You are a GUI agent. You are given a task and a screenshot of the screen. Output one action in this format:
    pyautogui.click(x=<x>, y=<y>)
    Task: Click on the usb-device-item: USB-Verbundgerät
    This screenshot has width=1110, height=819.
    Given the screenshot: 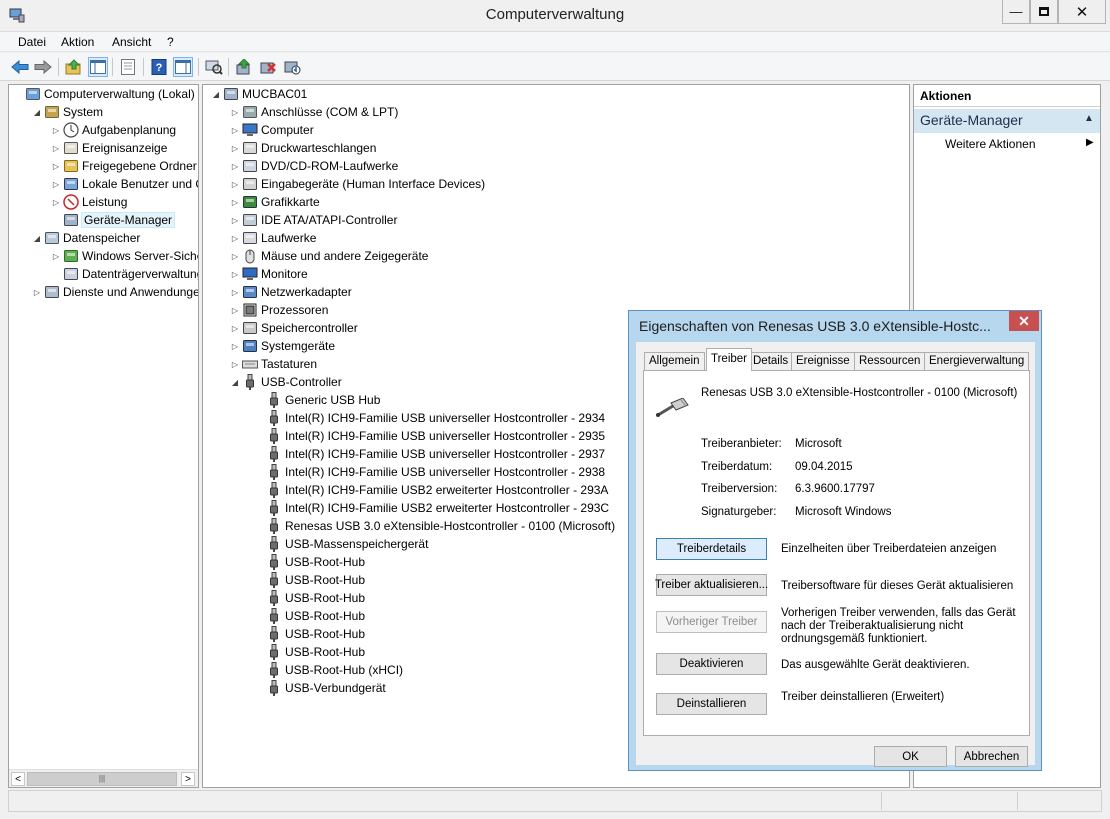 What is the action you would take?
    pyautogui.click(x=326, y=688)
    